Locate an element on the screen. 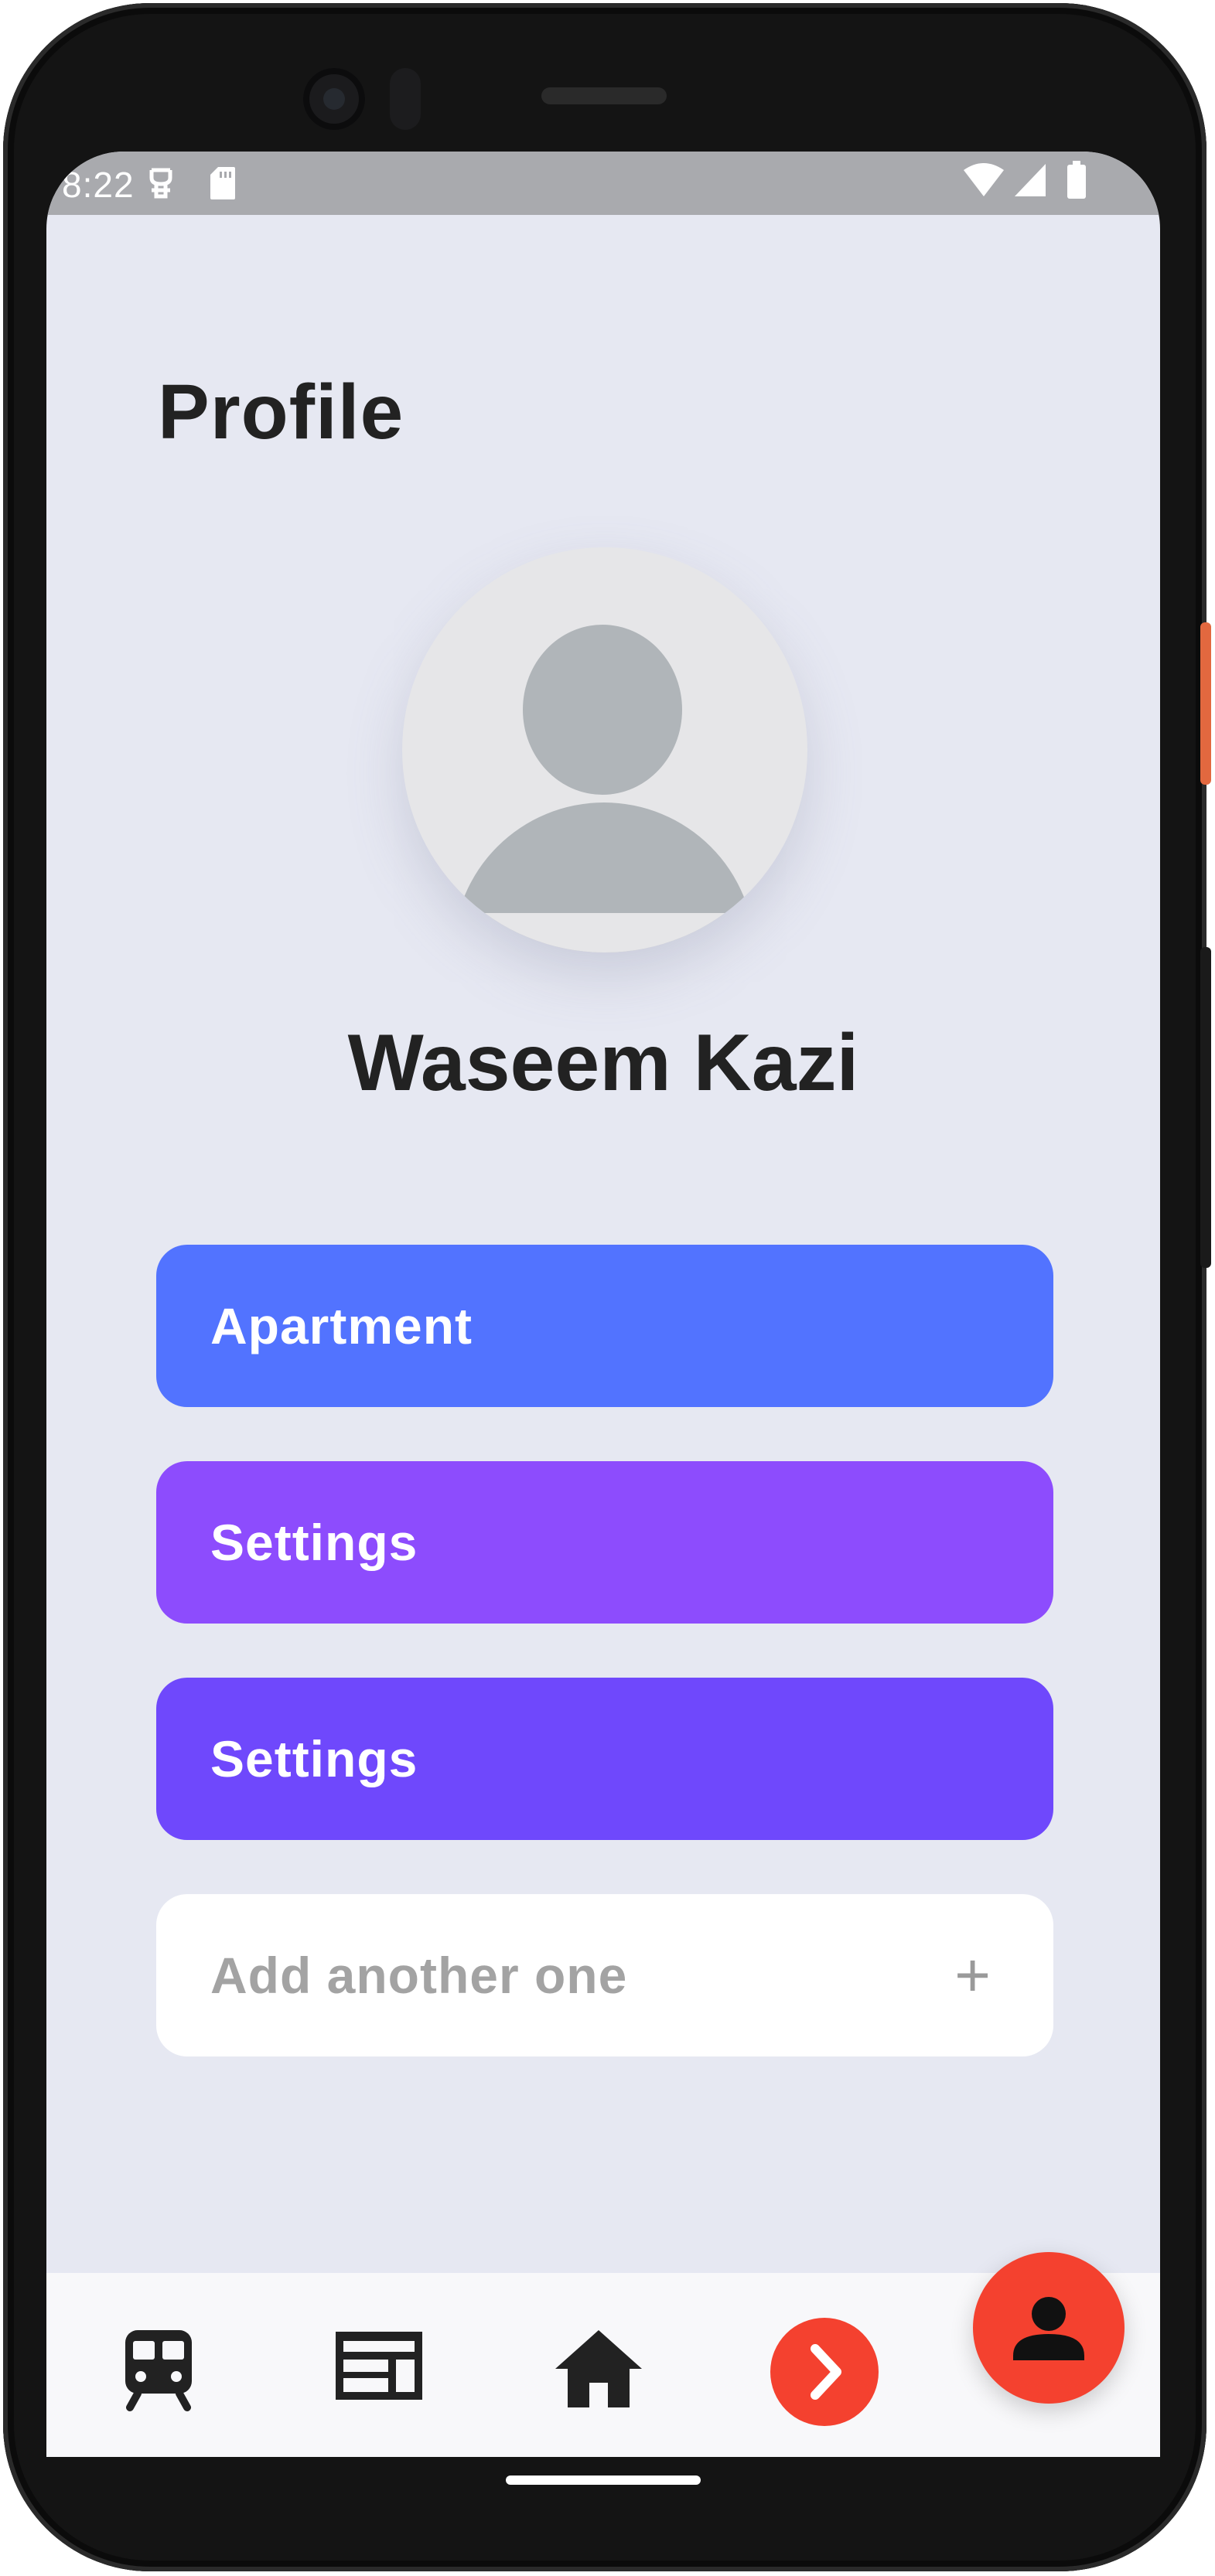  nav-home-tab is located at coordinates (602, 2369).